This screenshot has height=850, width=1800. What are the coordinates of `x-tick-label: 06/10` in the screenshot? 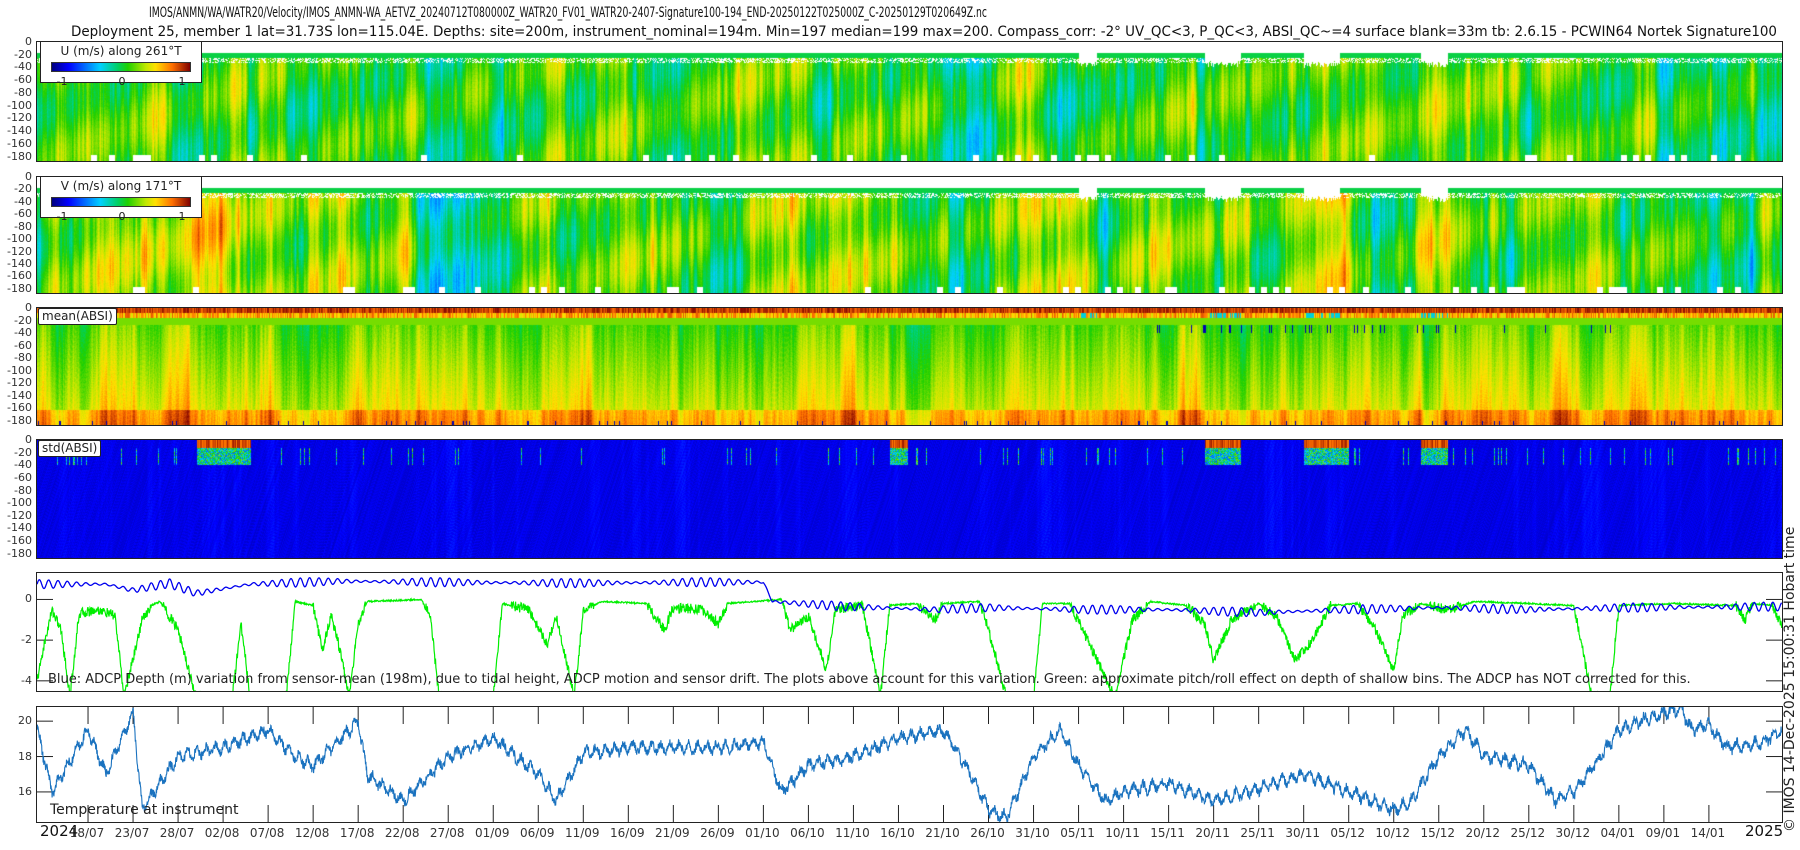 It's located at (807, 833).